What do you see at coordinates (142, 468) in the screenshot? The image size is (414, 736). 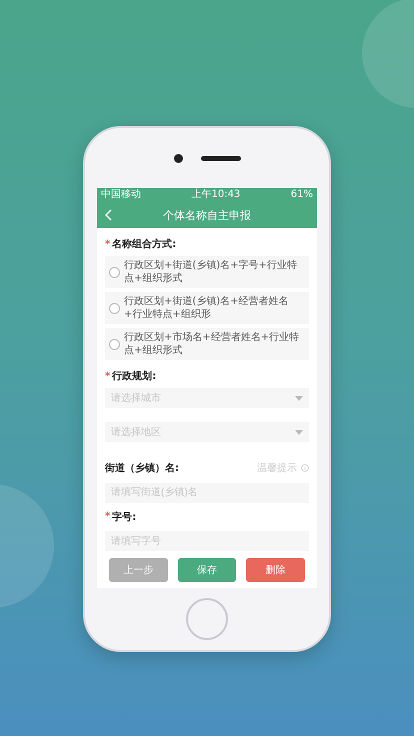 I see `field-label: 街道（乡镇）名:` at bounding box center [142, 468].